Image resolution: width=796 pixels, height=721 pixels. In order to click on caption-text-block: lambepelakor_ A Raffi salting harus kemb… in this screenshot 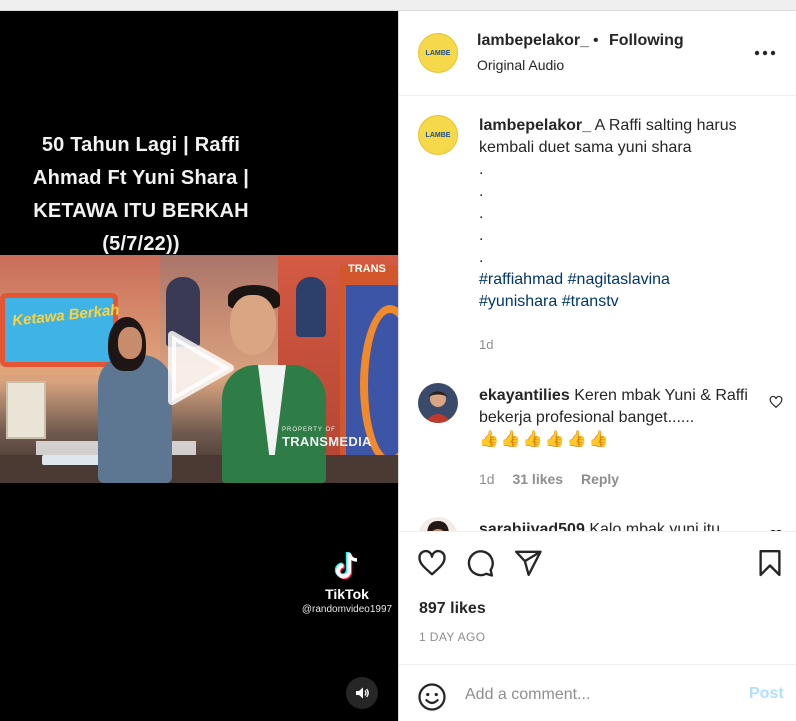, I will do `click(624, 214)`.